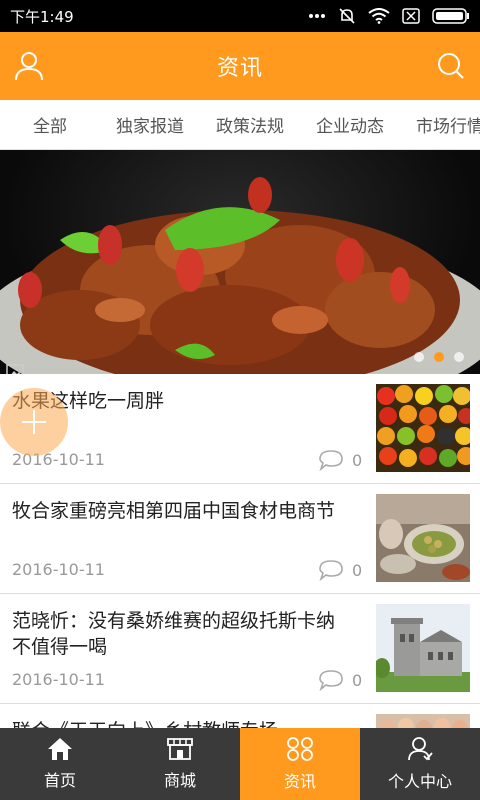 This screenshot has height=800, width=480. I want to click on nav-profile-label: 个人中心, so click(419, 781).